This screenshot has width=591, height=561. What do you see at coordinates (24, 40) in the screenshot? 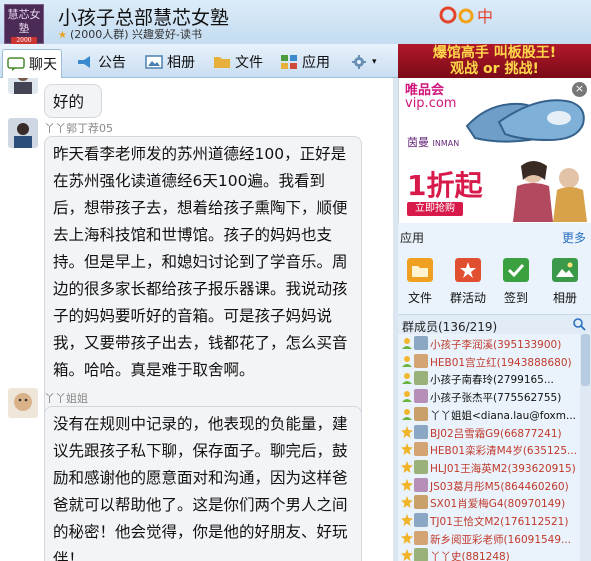
I see `group-avatar-tag: 2000` at bounding box center [24, 40].